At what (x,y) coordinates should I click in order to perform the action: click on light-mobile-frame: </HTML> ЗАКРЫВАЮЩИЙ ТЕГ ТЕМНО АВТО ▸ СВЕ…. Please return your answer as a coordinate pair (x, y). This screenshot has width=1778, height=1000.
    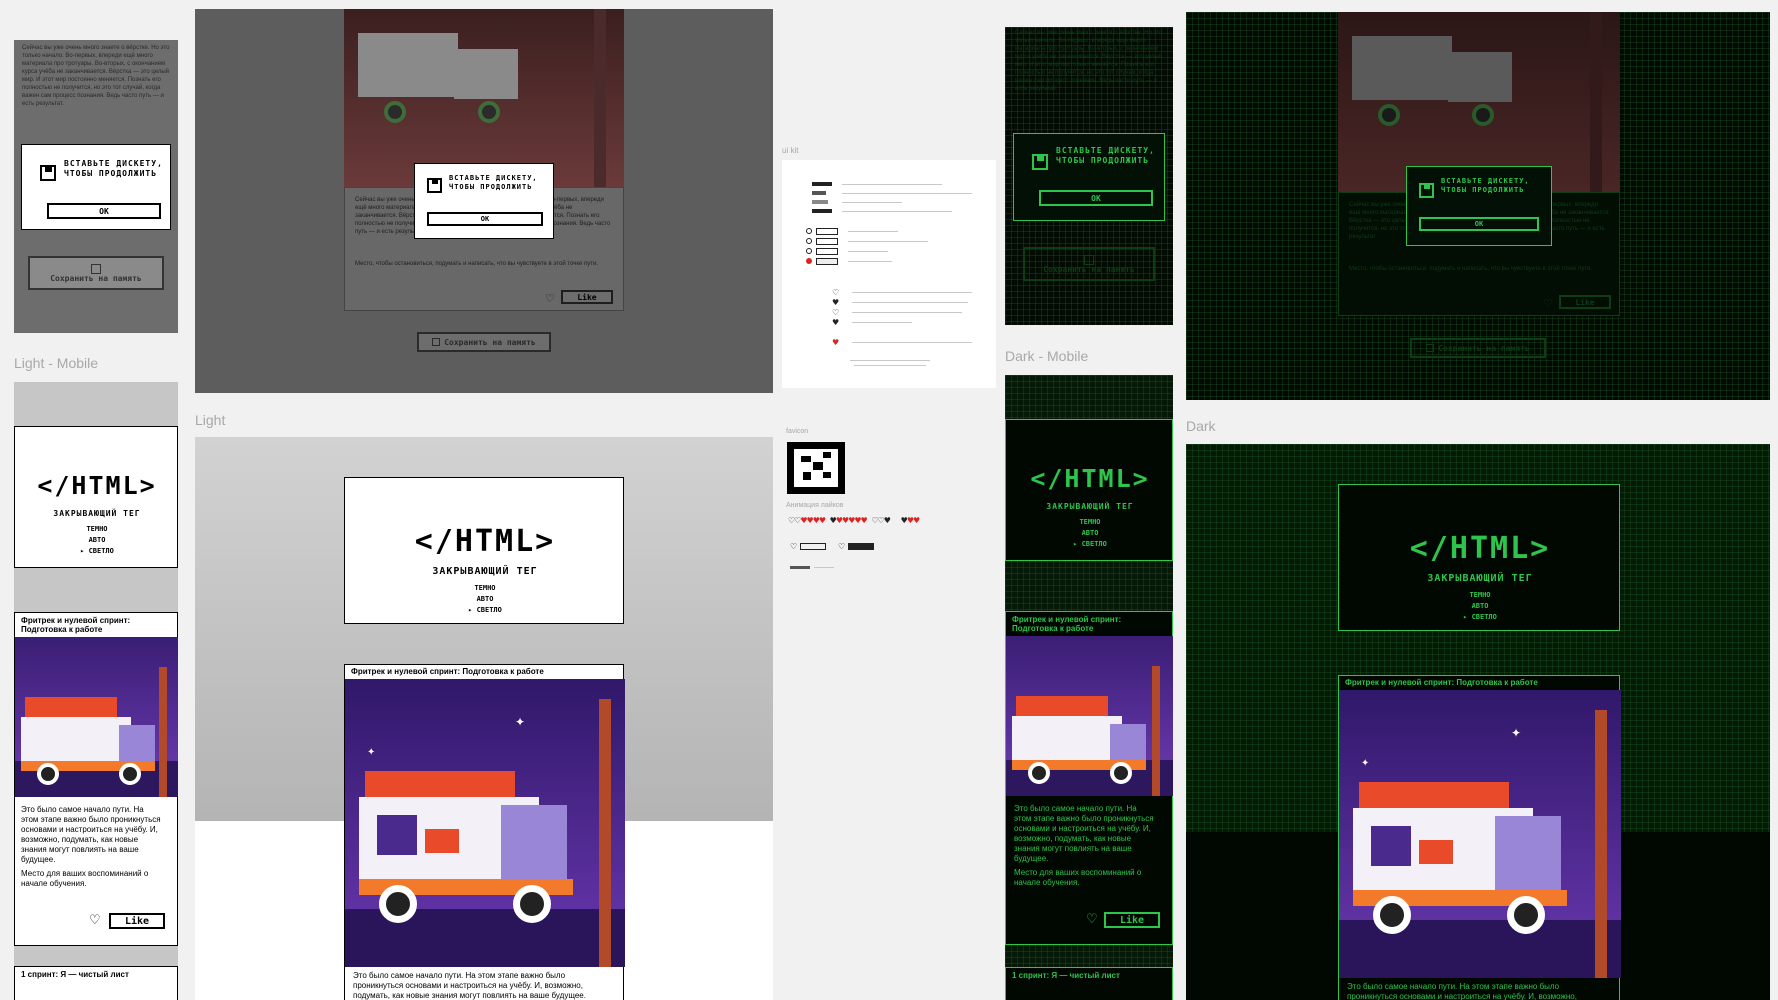
    Looking at the image, I should click on (96, 691).